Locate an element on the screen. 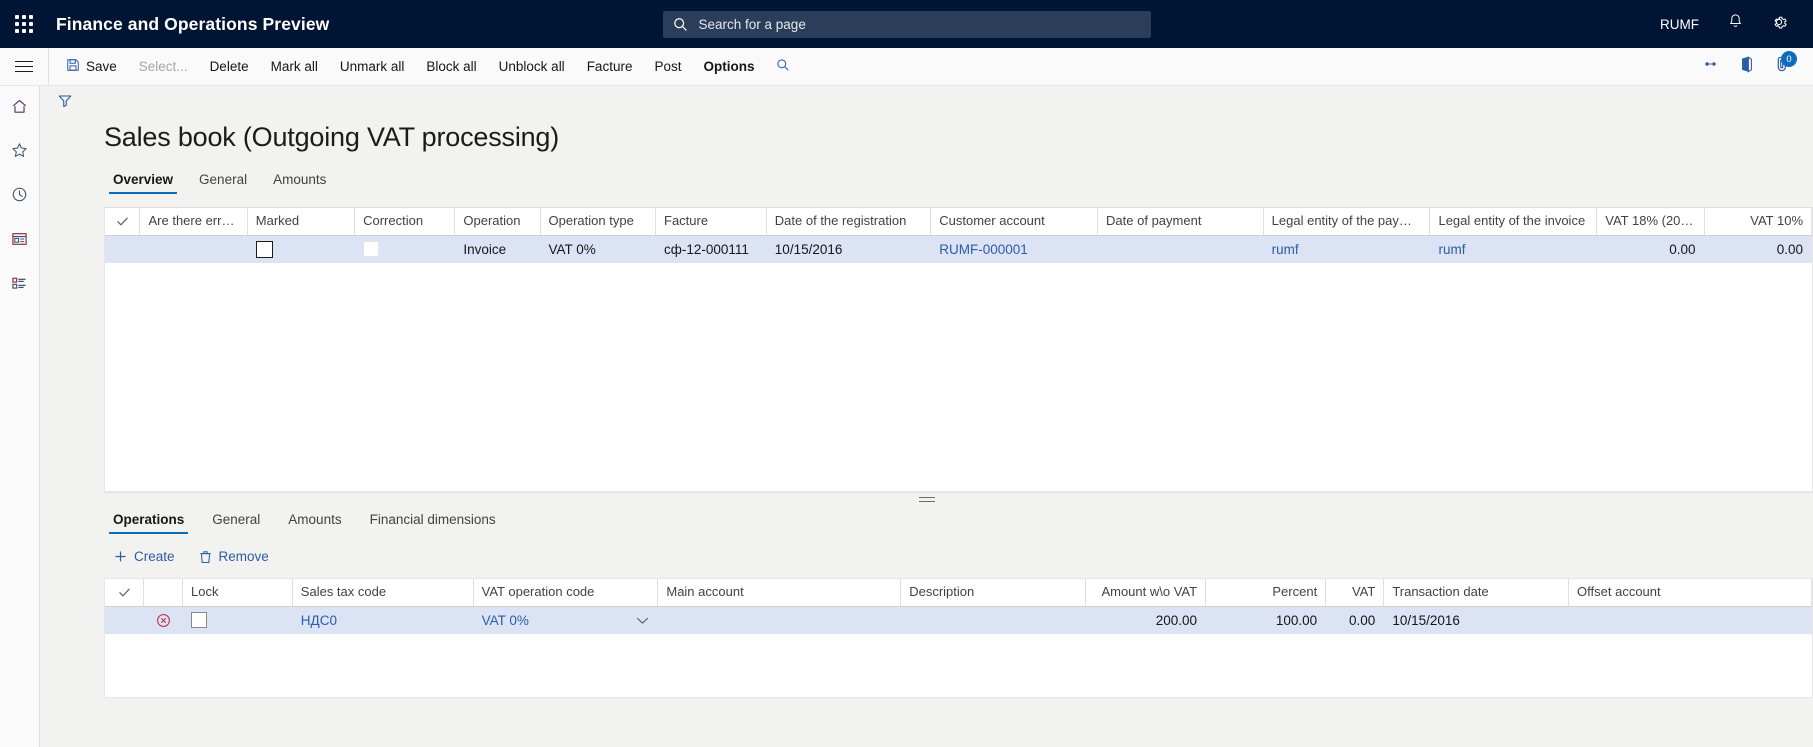 The height and width of the screenshot is (747, 1813). column-header is located at coordinates (163, 593).